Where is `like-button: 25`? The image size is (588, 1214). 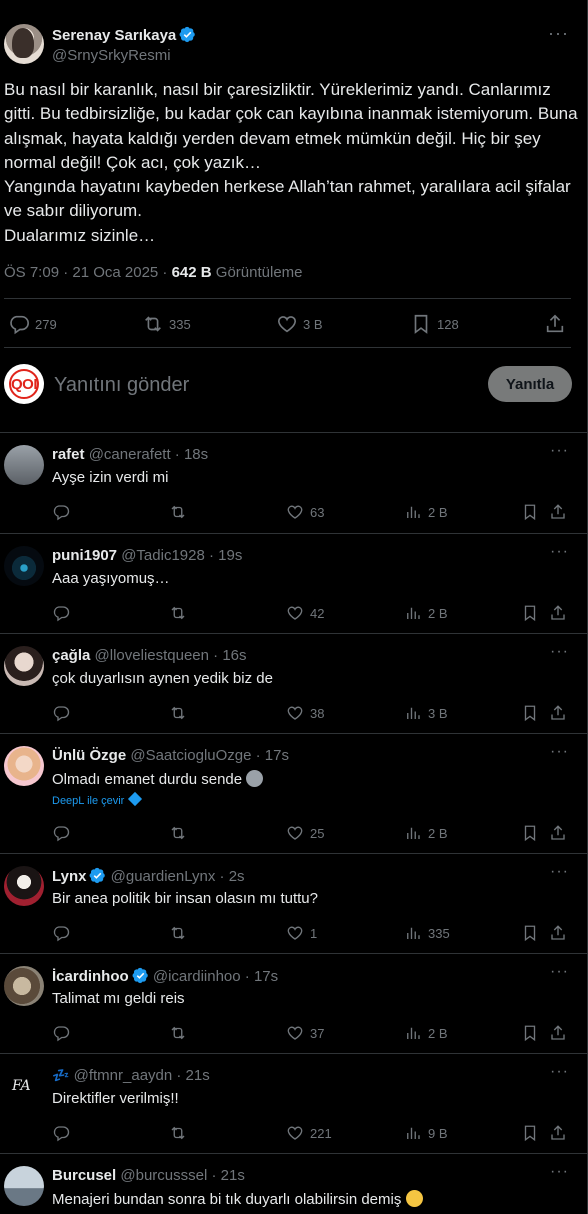
like-button: 25 is located at coordinates (305, 833).